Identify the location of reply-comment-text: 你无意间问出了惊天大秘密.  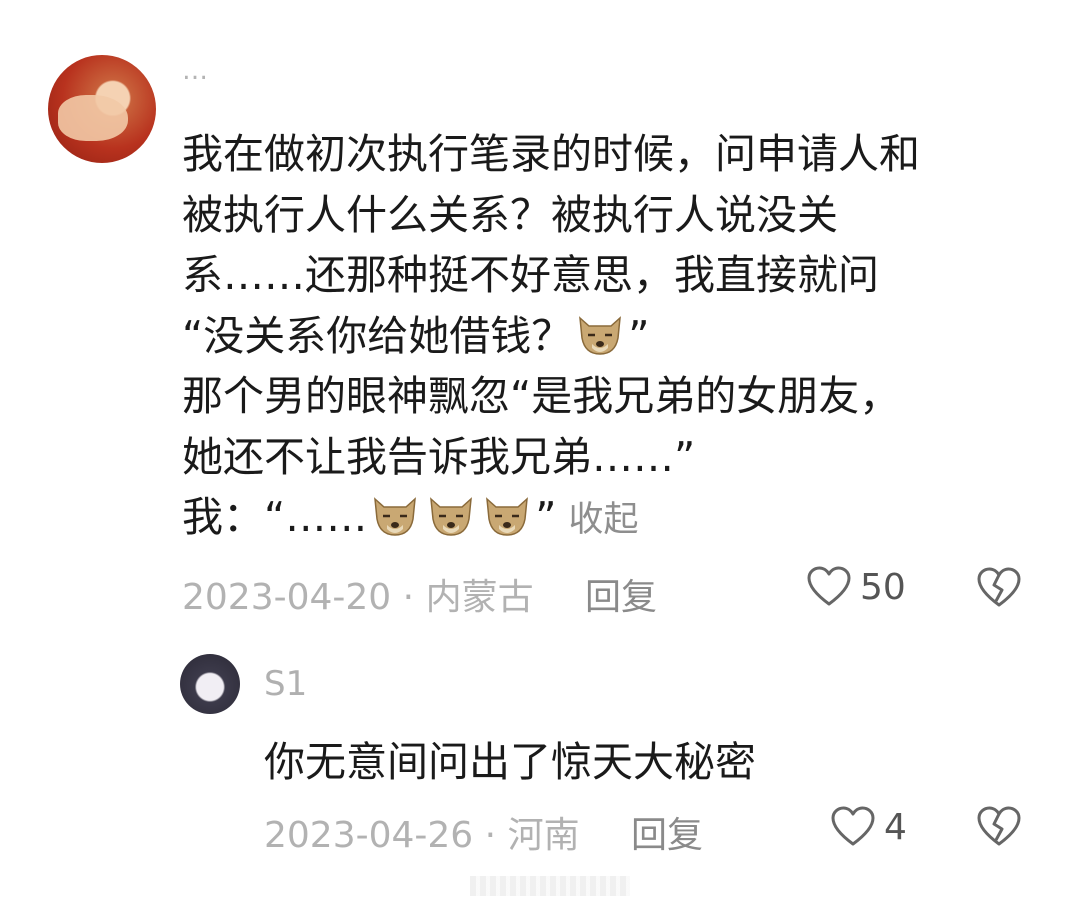
(510, 762).